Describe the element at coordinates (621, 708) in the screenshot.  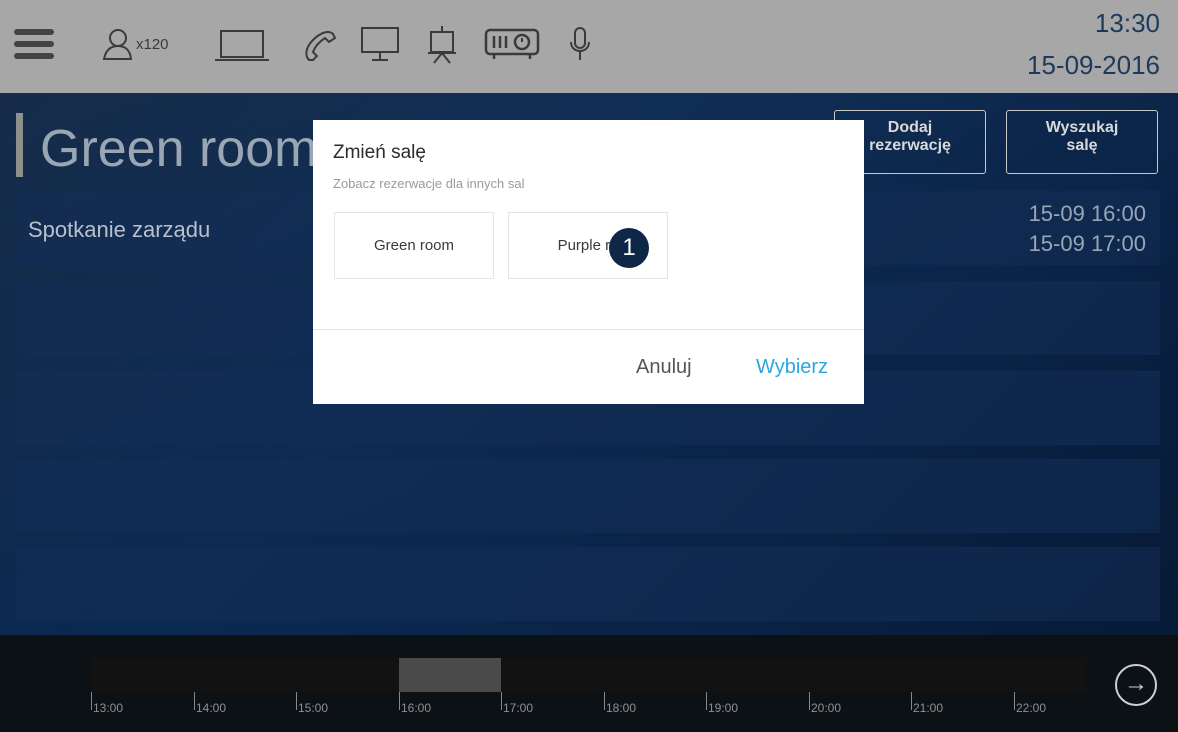
I see `timeline-tick-label: 18:00` at that location.